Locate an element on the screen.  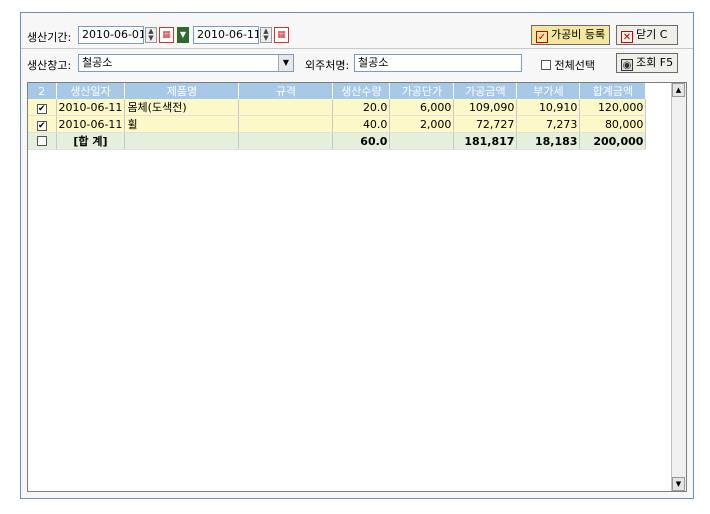
column-header: 생산일자 is located at coordinates (91, 91).